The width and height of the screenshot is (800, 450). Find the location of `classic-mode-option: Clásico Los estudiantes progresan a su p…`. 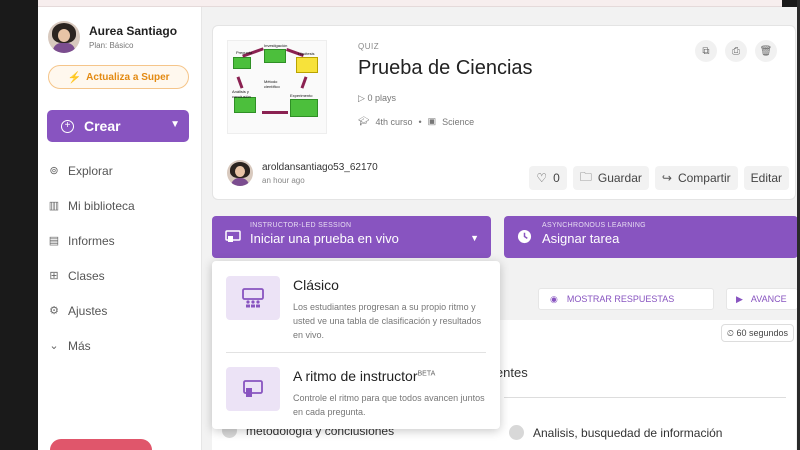

classic-mode-option: Clásico Los estudiantes progresan a su p… is located at coordinates (358, 311).